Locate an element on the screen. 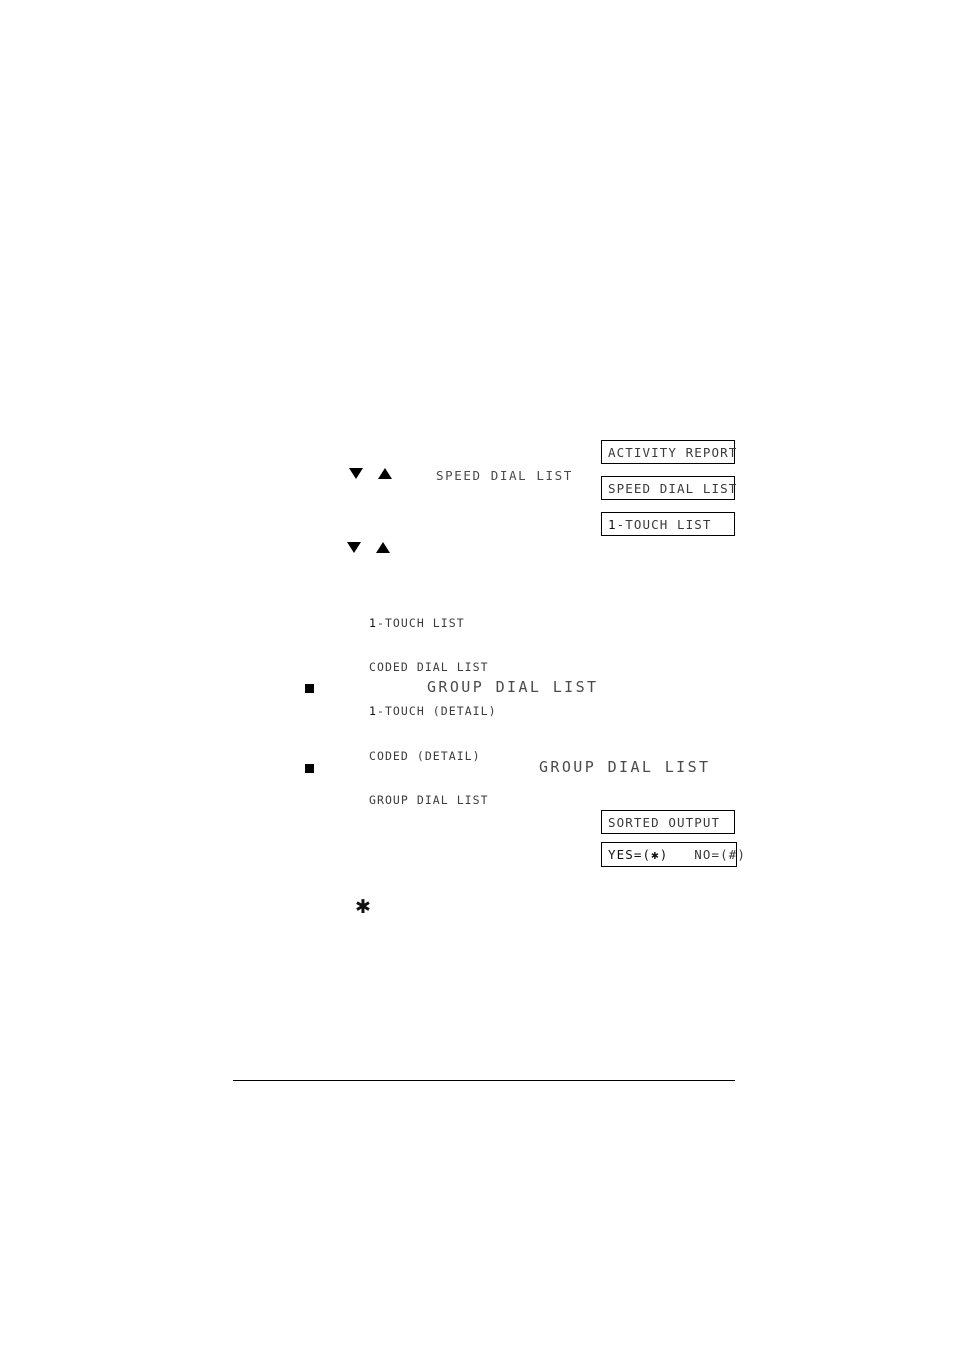 This screenshot has height=1351, width=954. list-item-label: CODED DIAL LIST is located at coordinates (429, 666).